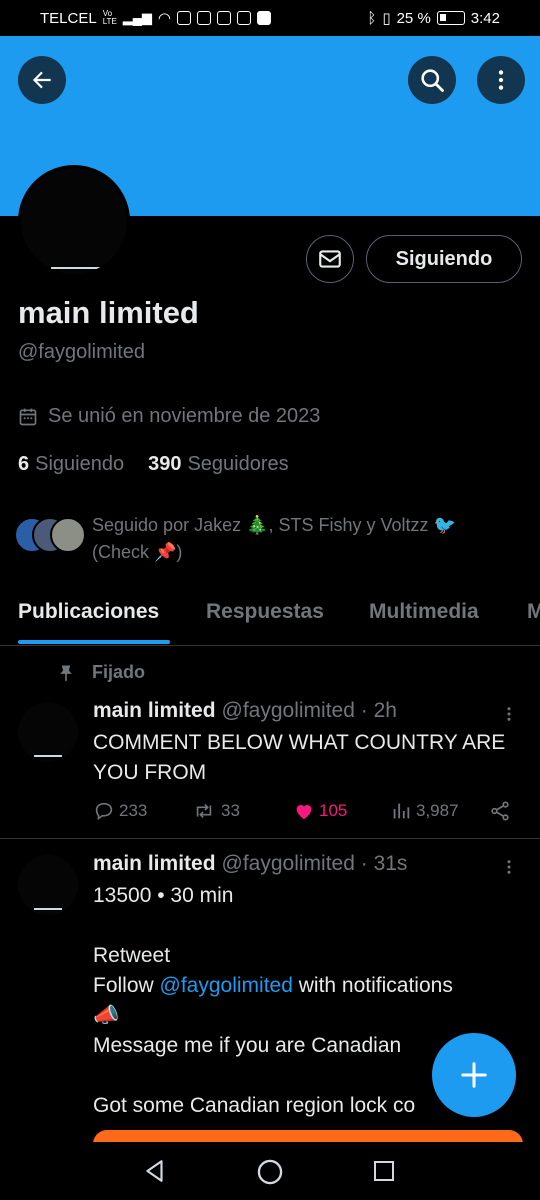  What do you see at coordinates (94, 642) in the screenshot?
I see `active-tab-indicator` at bounding box center [94, 642].